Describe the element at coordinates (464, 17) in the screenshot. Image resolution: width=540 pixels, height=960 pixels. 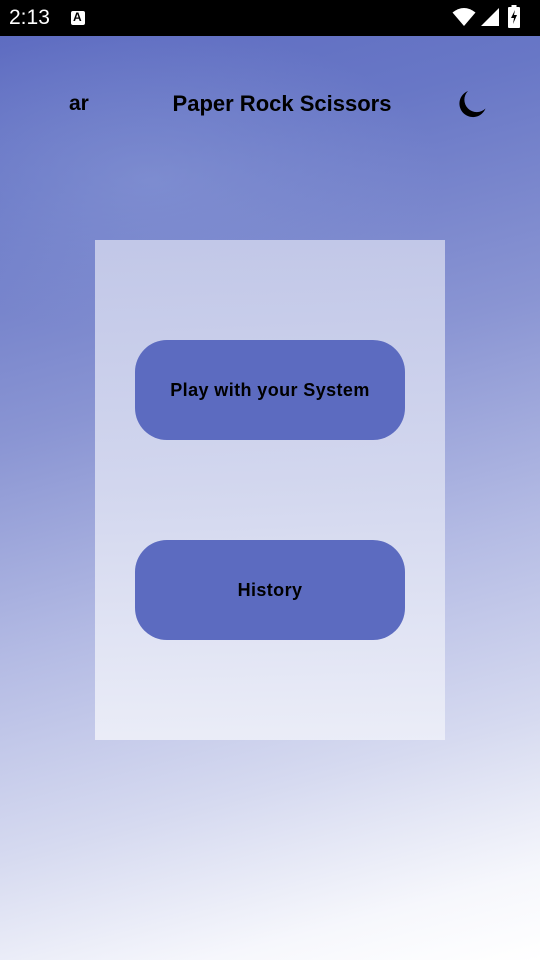
I see `wifi-icon` at that location.